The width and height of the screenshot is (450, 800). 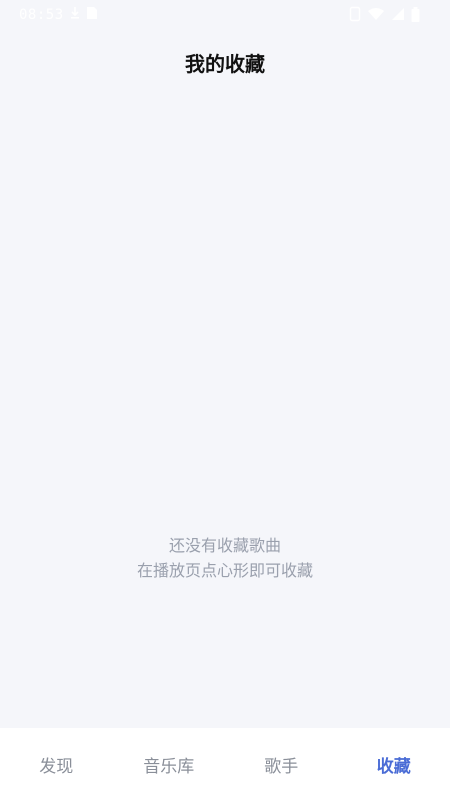 I want to click on status-right, so click(x=384, y=16).